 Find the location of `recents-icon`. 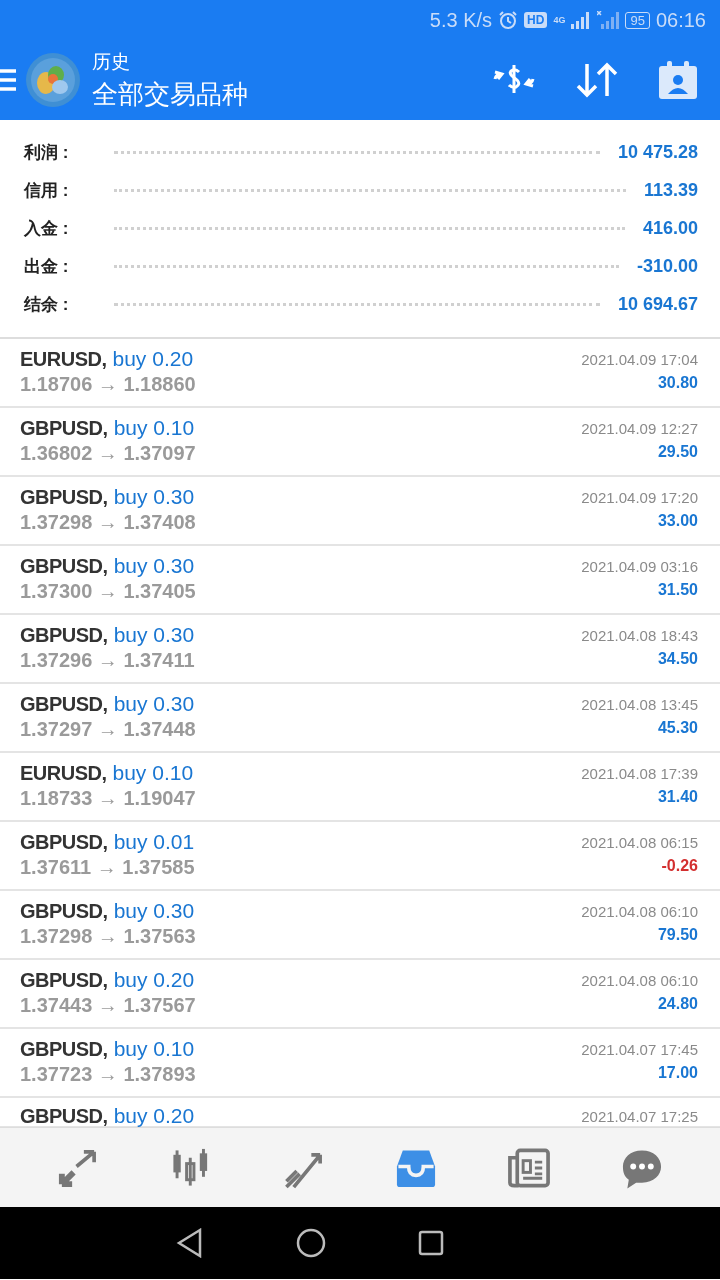

recents-icon is located at coordinates (431, 1243).